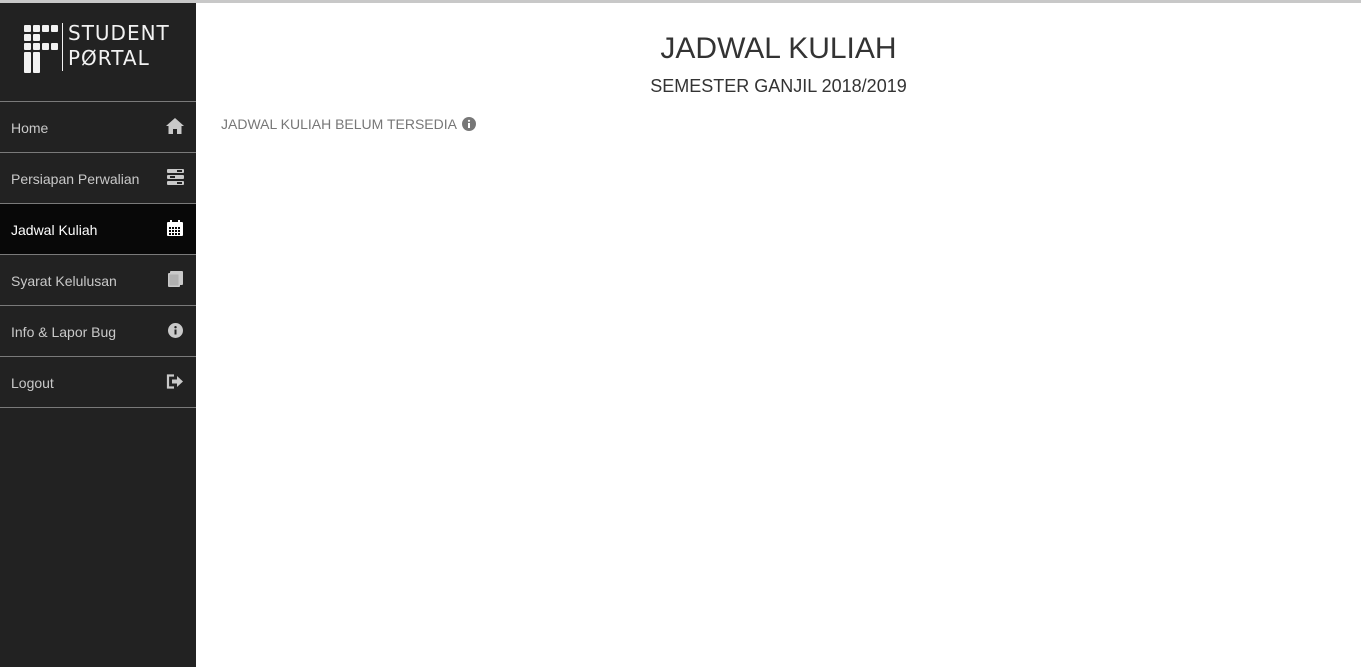 This screenshot has width=1361, height=667. What do you see at coordinates (32, 383) in the screenshot?
I see `sidebar-item-label: Logout` at bounding box center [32, 383].